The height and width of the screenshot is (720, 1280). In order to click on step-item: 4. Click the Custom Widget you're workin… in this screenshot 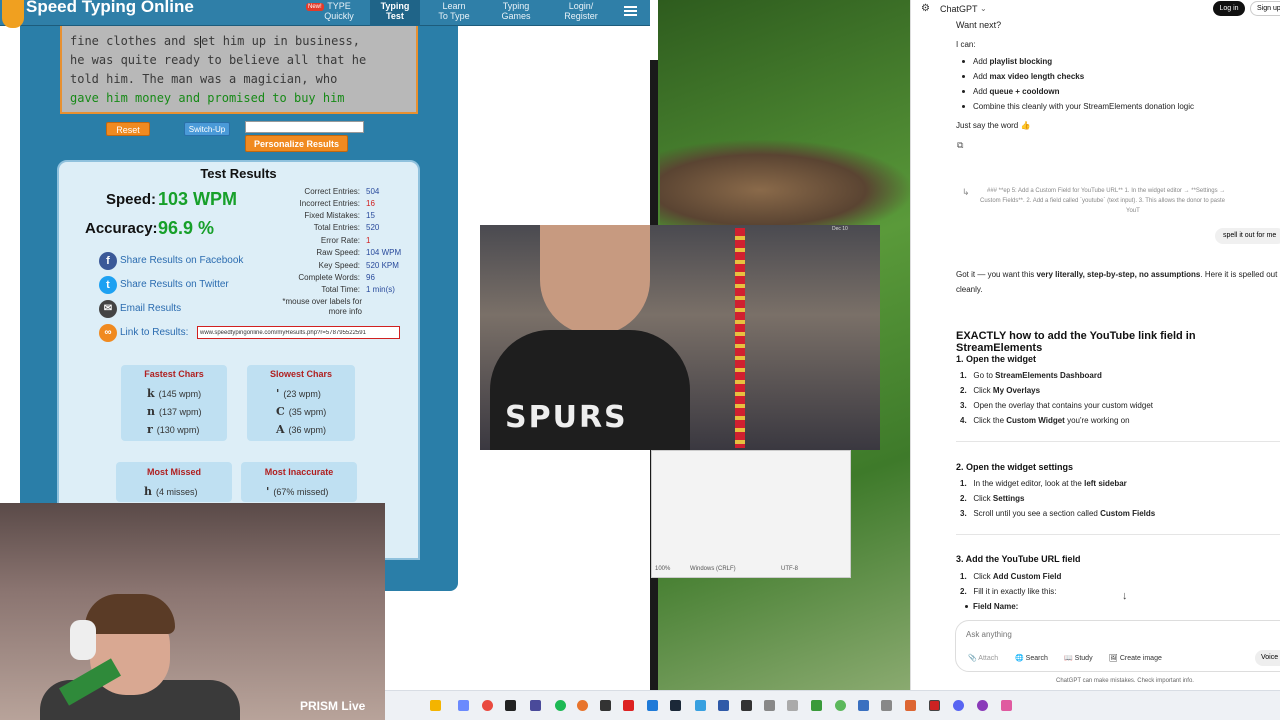, I will do `click(1045, 420)`.